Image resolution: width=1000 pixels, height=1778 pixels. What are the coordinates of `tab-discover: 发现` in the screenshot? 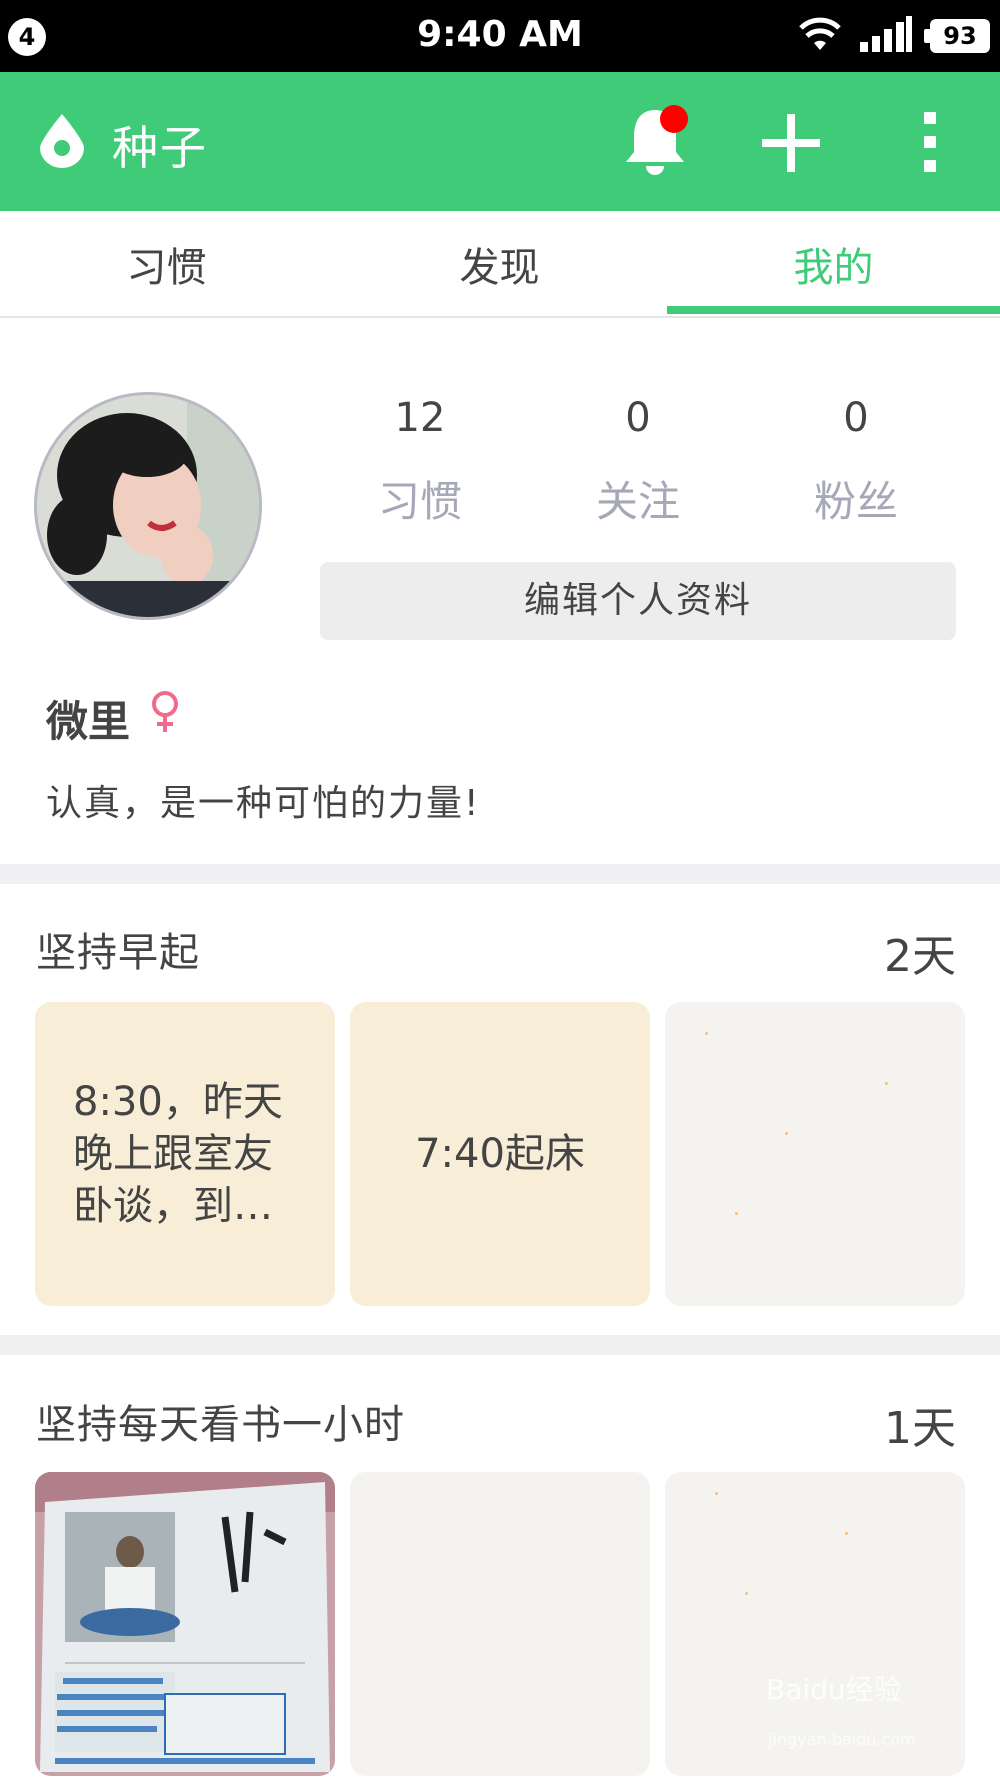 It's located at (499, 264).